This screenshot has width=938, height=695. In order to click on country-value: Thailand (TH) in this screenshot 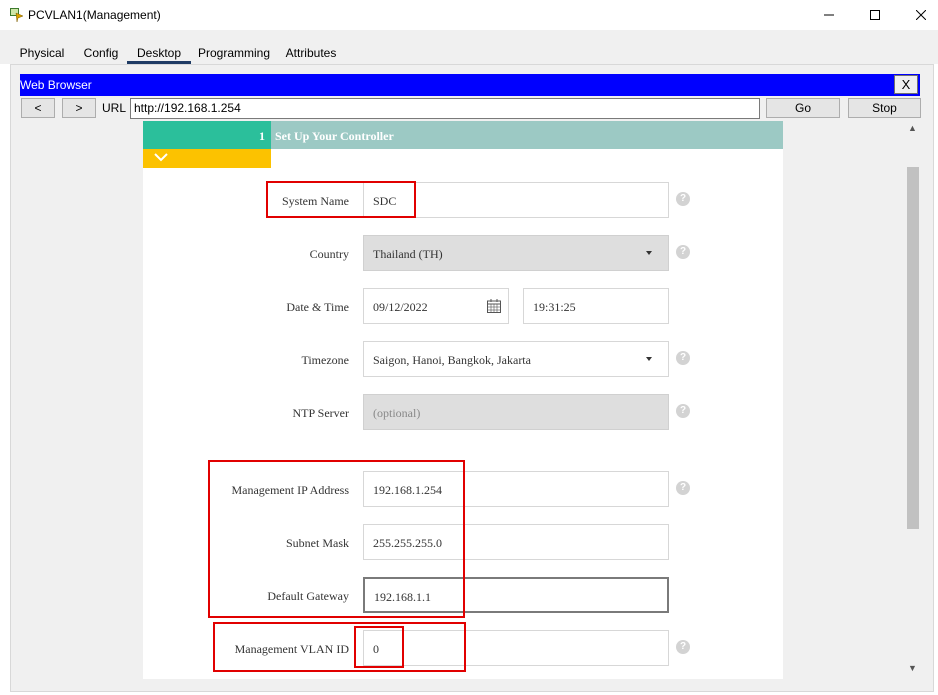, I will do `click(408, 254)`.